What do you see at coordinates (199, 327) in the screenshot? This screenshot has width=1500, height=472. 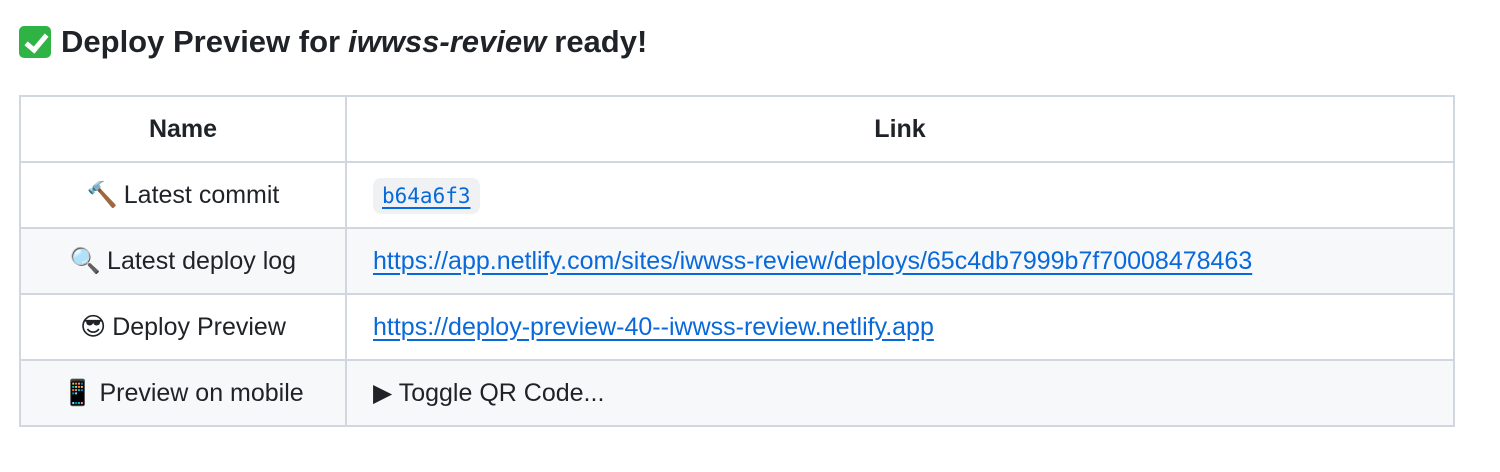 I see `row-name: Deploy Preview` at bounding box center [199, 327].